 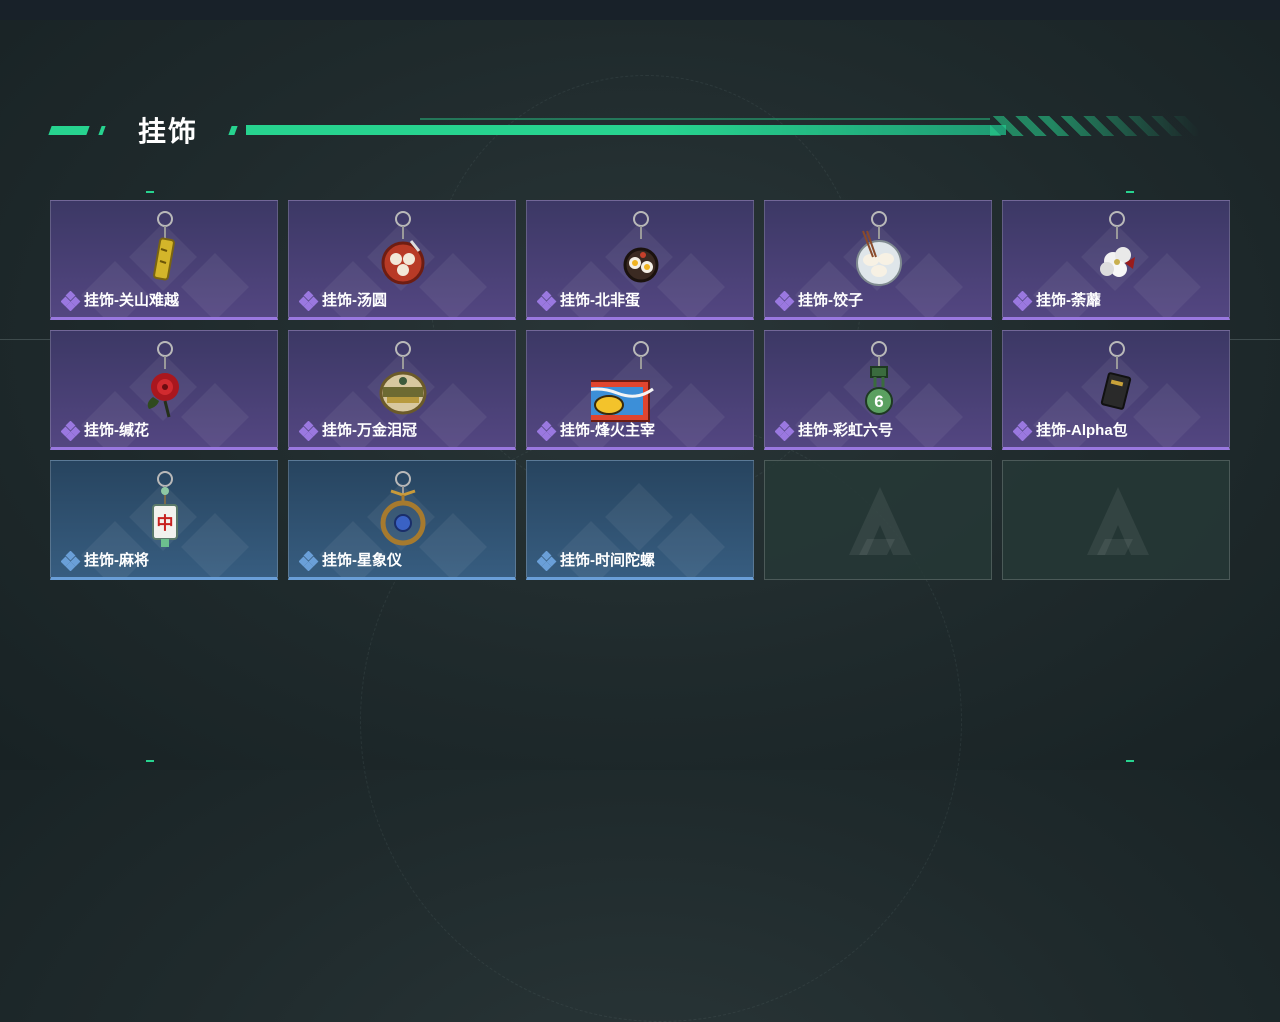 I want to click on item-card: 挂饰-缄花, so click(x=164, y=390).